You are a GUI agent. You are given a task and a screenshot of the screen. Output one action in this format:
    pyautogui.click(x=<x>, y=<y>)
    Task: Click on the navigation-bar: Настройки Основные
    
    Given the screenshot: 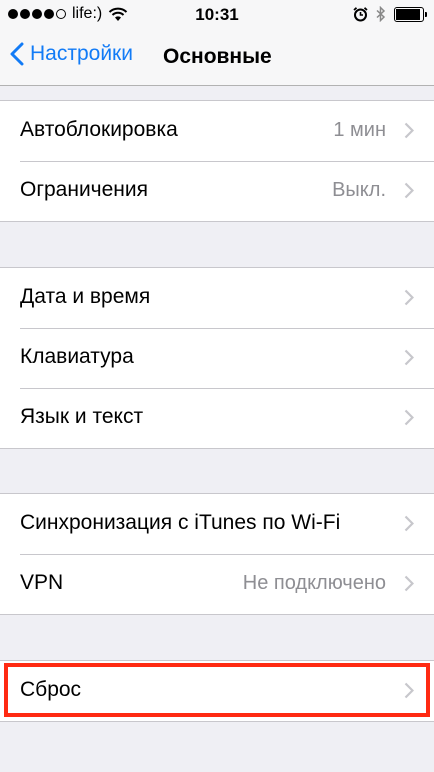 What is the action you would take?
    pyautogui.click(x=217, y=58)
    